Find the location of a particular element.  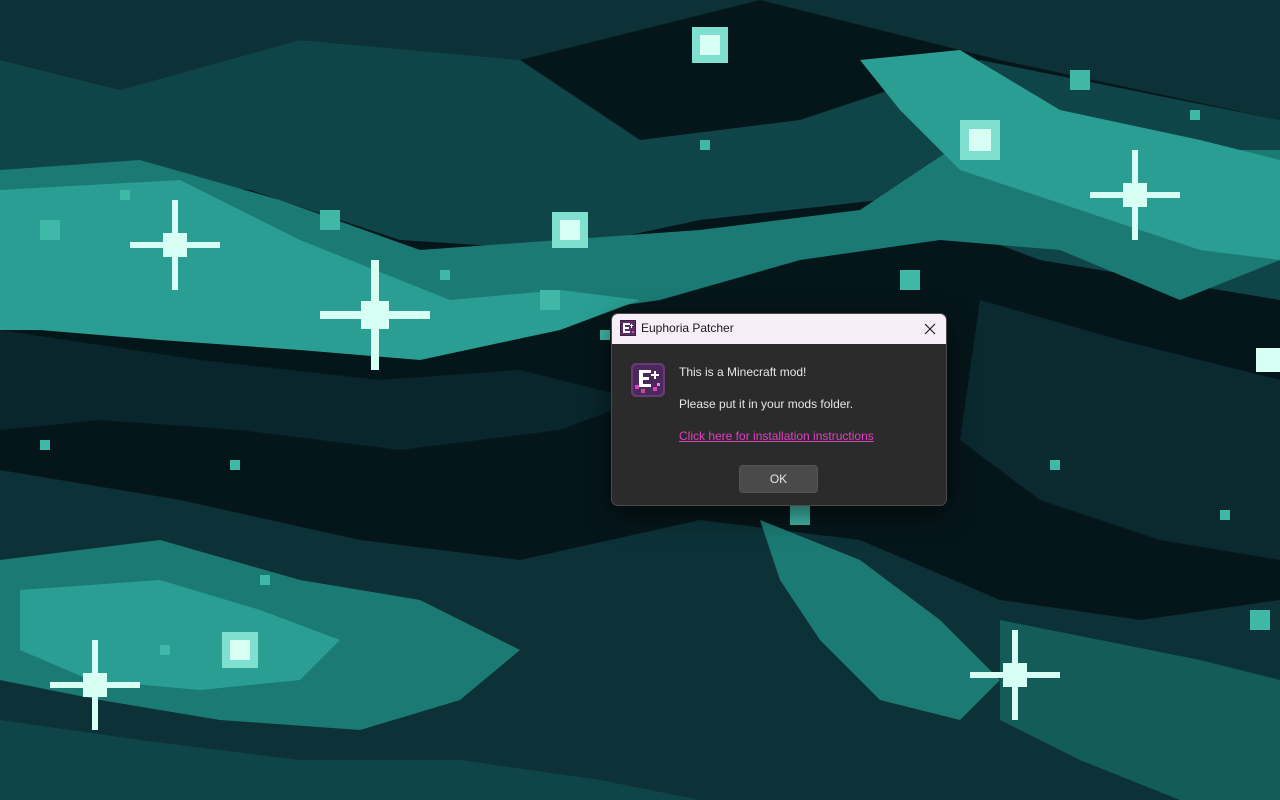

dialog-titlebar: Euphoria Patcher is located at coordinates (779, 329).